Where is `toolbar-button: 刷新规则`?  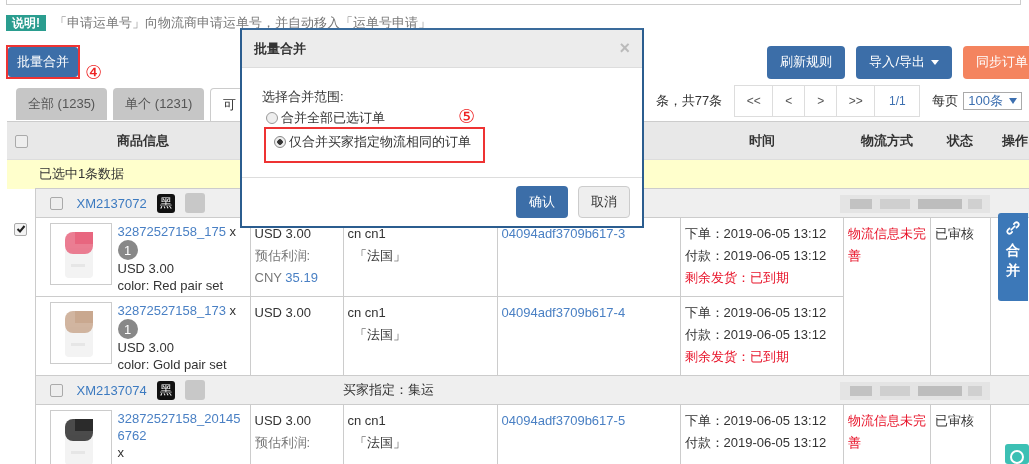
toolbar-button: 刷新规则 is located at coordinates (806, 62).